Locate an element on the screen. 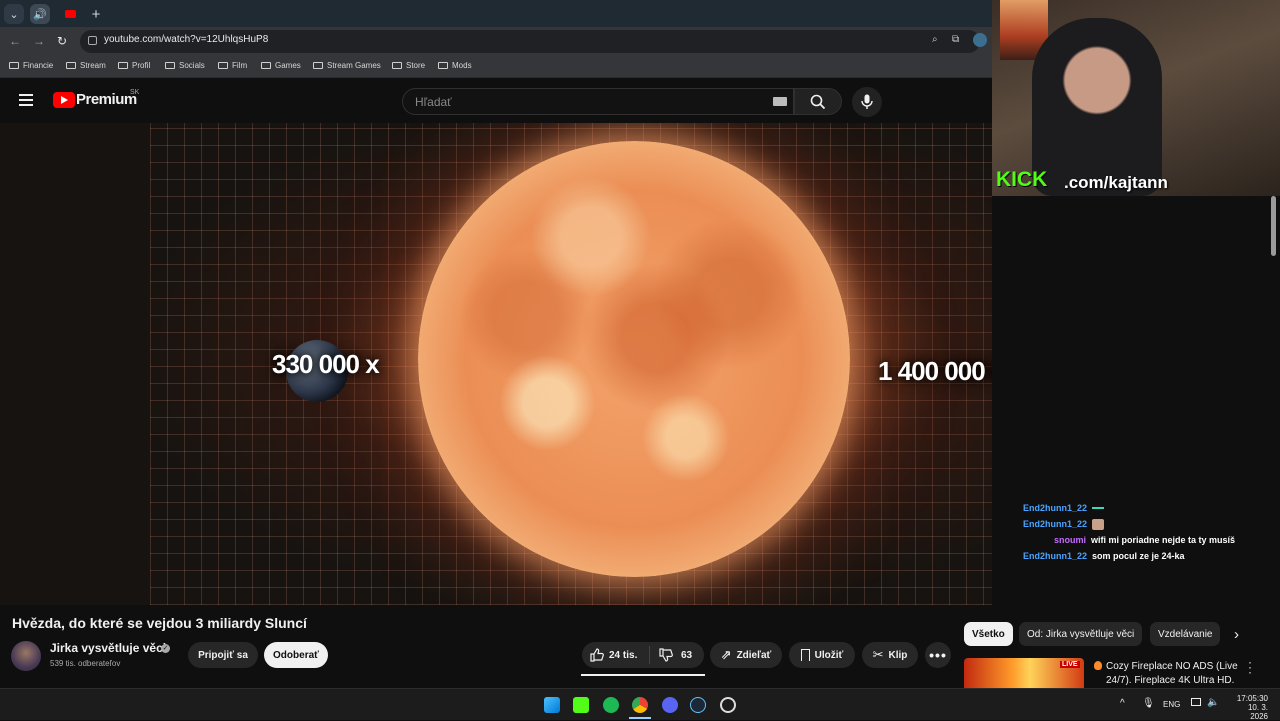 The width and height of the screenshot is (1280, 721). voice-search-button is located at coordinates (867, 102).